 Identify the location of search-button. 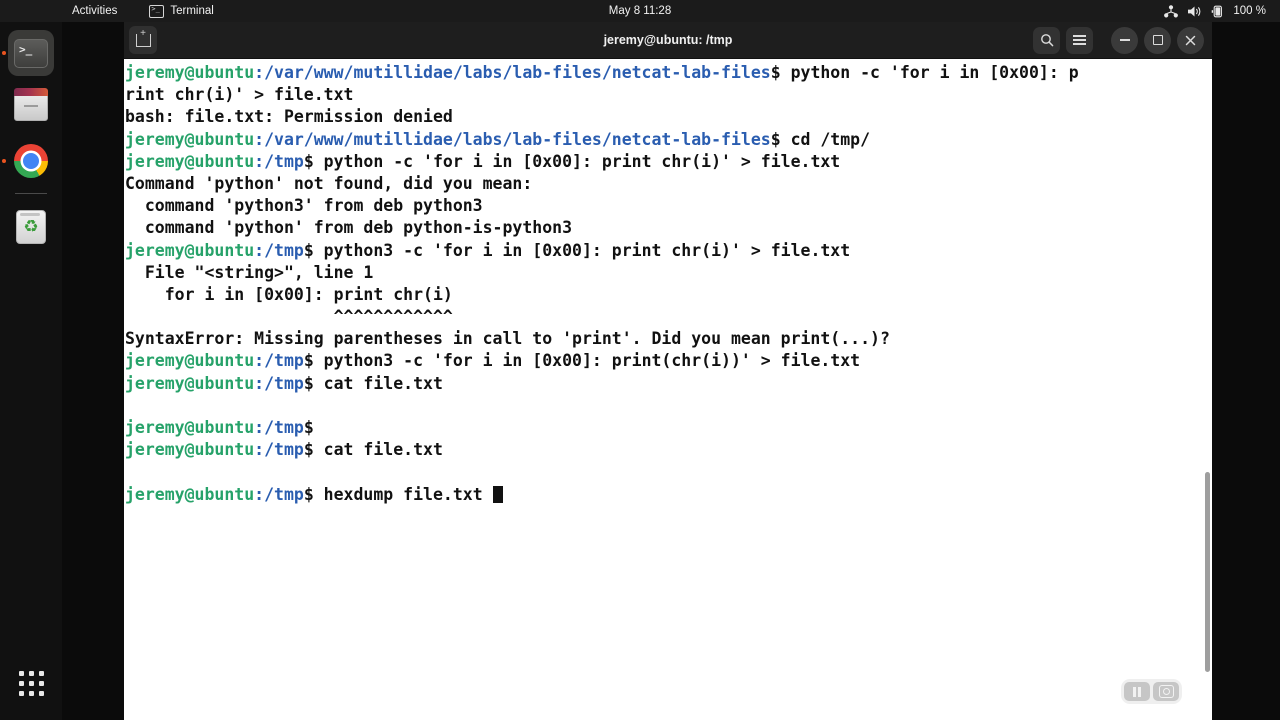
(1046, 40).